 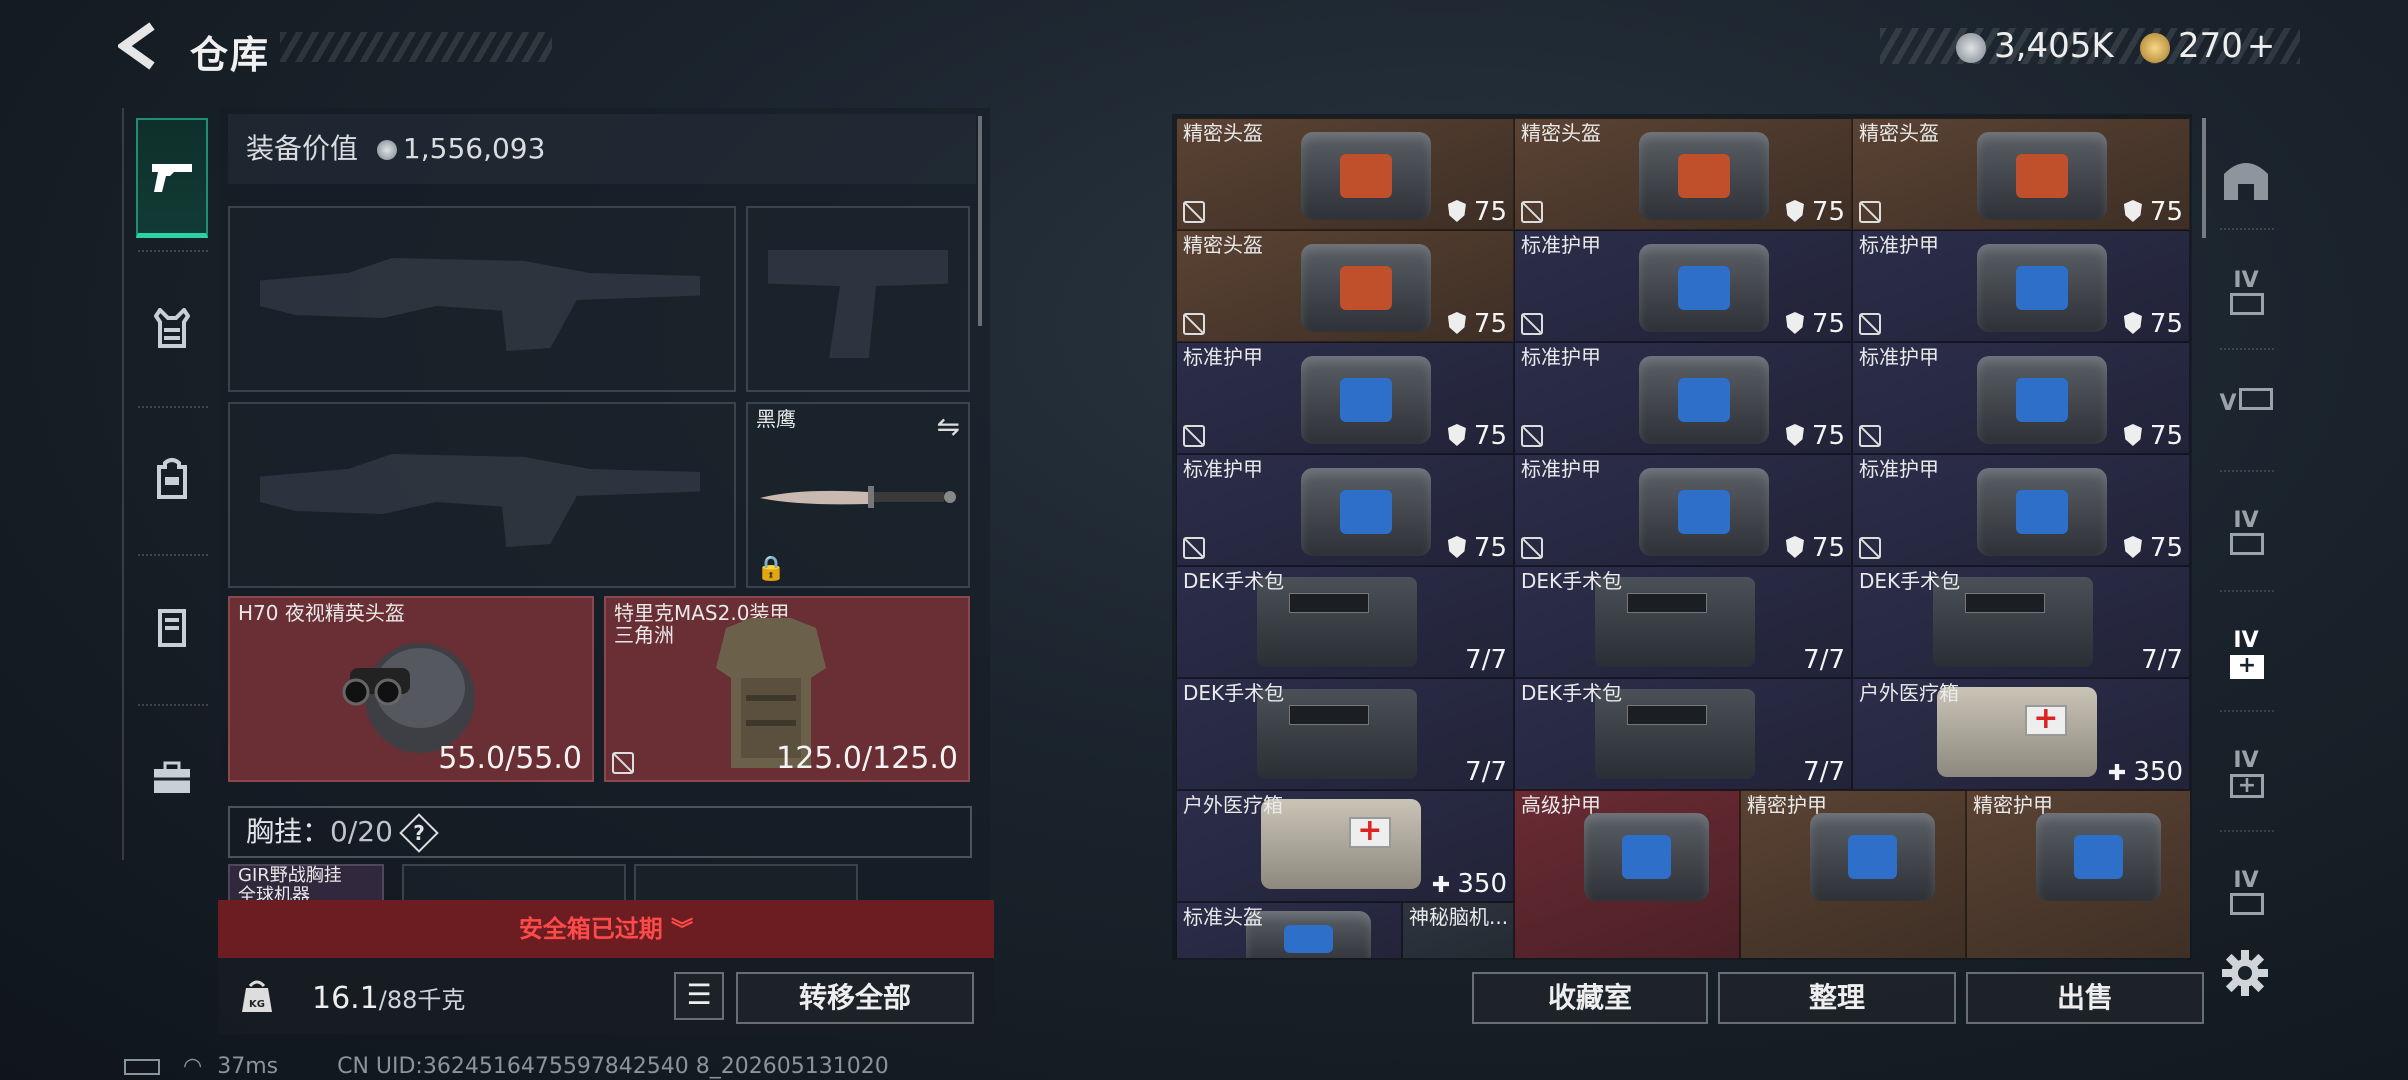 I want to click on stash-item-value: ✚ 350, so click(x=1469, y=884).